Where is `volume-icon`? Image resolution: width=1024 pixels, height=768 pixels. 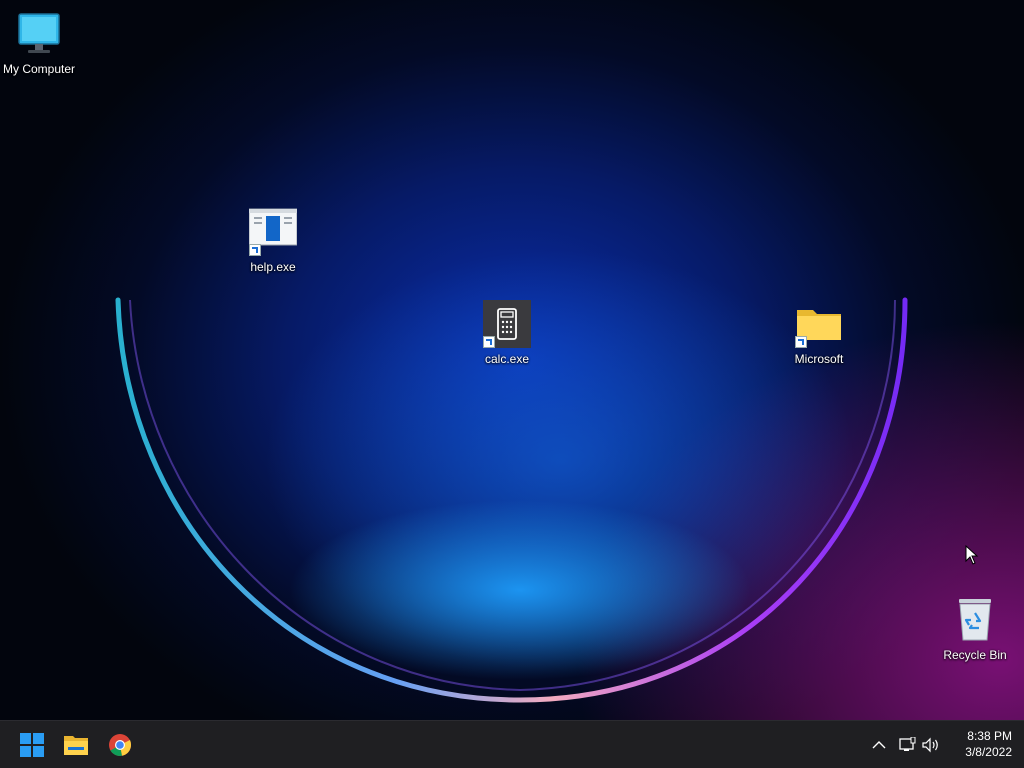
volume-icon is located at coordinates (930, 745).